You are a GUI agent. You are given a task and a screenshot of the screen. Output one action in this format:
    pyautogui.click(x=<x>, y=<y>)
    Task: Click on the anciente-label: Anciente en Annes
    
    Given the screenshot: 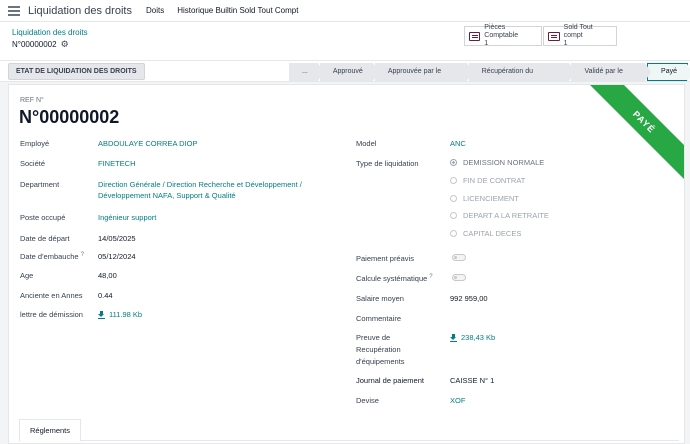 What is the action you would take?
    pyautogui.click(x=51, y=295)
    